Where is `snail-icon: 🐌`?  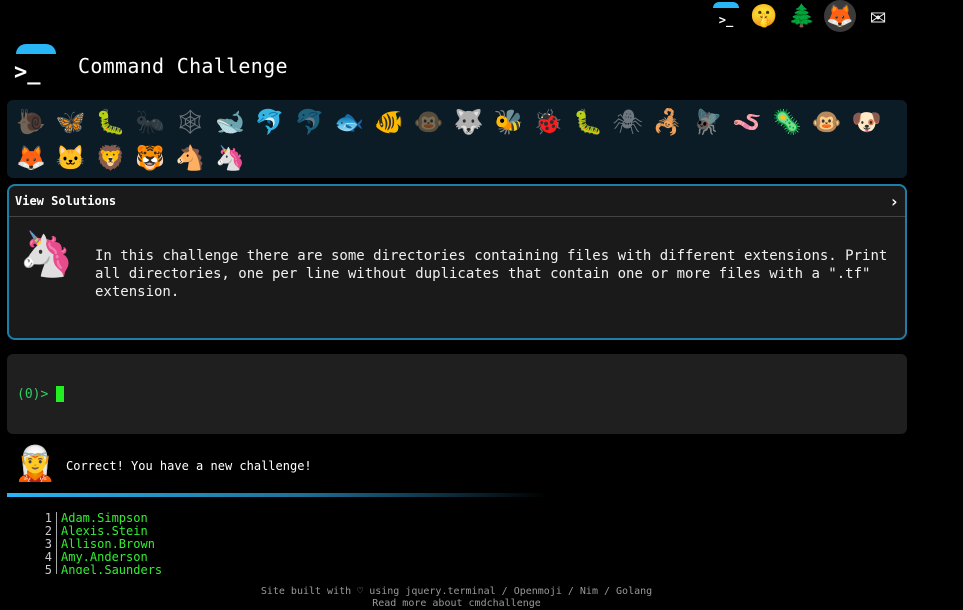
snail-icon: 🐌 is located at coordinates (31, 122).